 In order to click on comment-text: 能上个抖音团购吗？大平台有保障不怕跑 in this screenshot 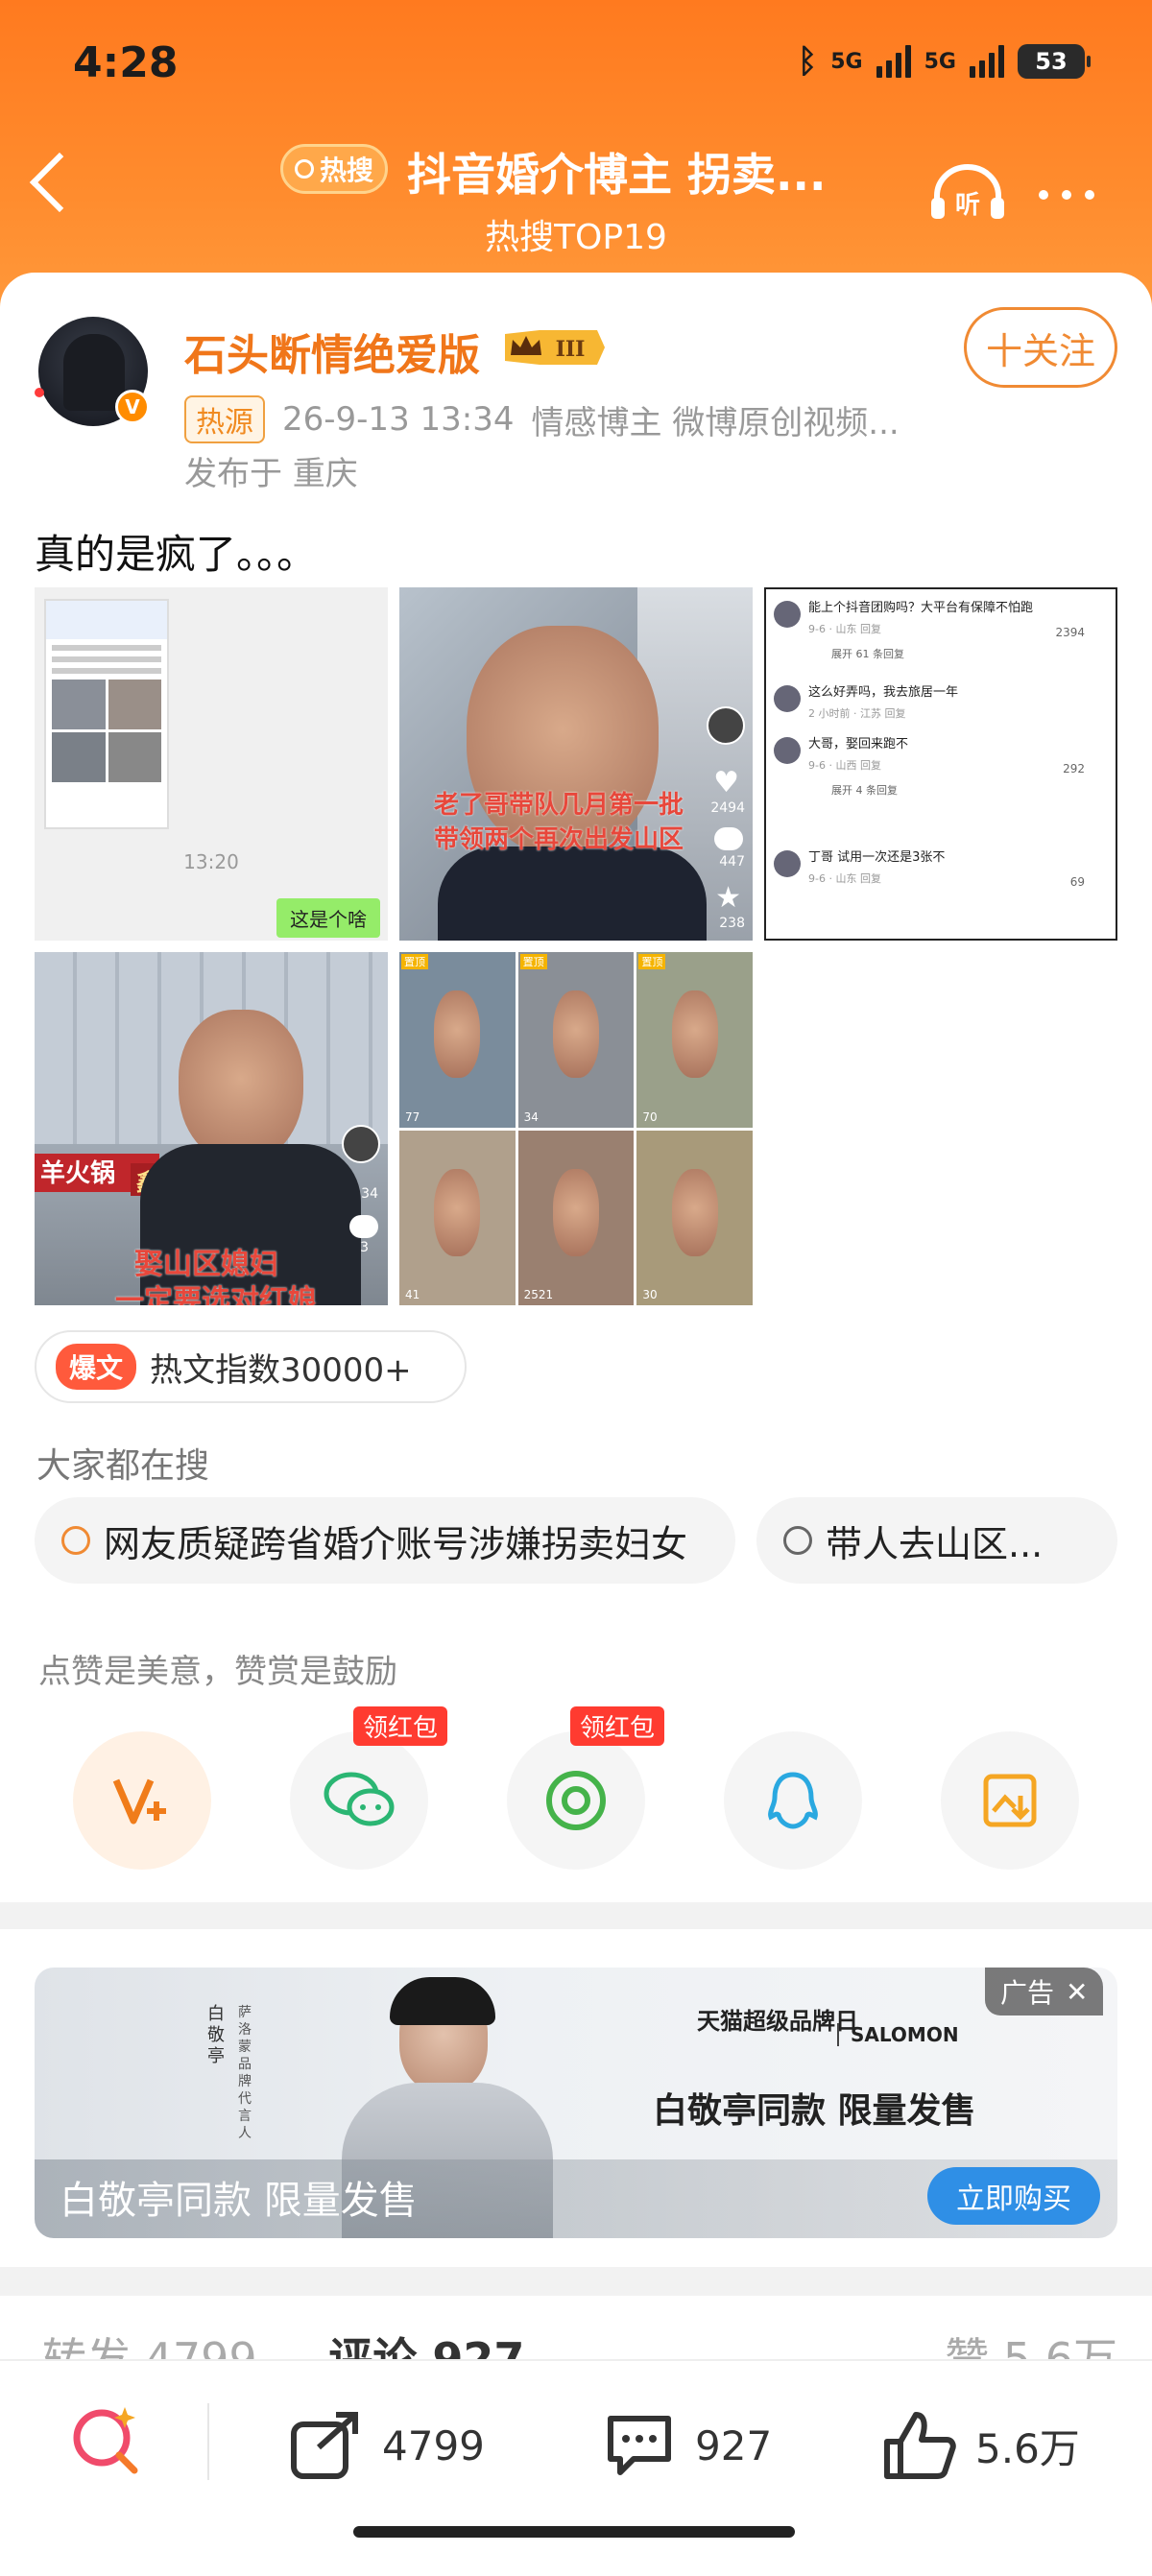, I will do `click(921, 608)`.